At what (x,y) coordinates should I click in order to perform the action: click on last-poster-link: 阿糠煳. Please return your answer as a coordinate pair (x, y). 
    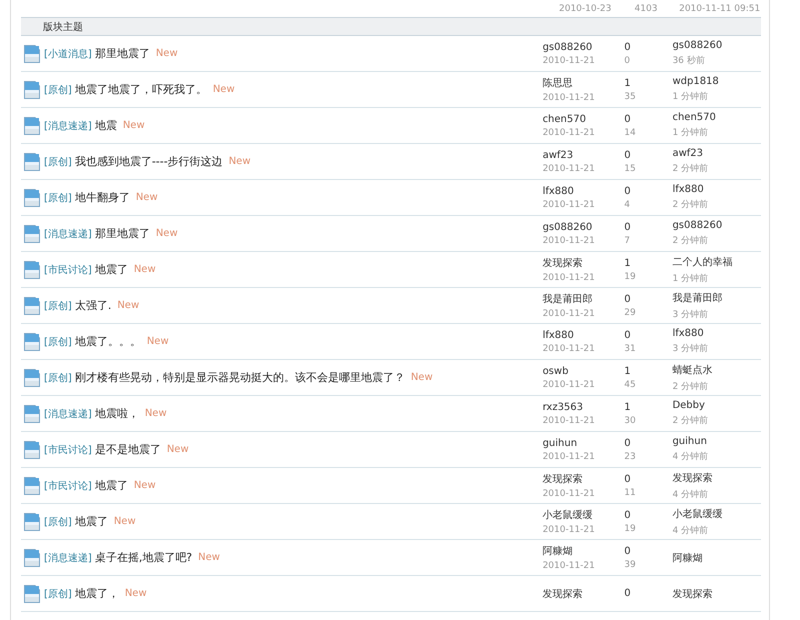
    Looking at the image, I should click on (717, 557).